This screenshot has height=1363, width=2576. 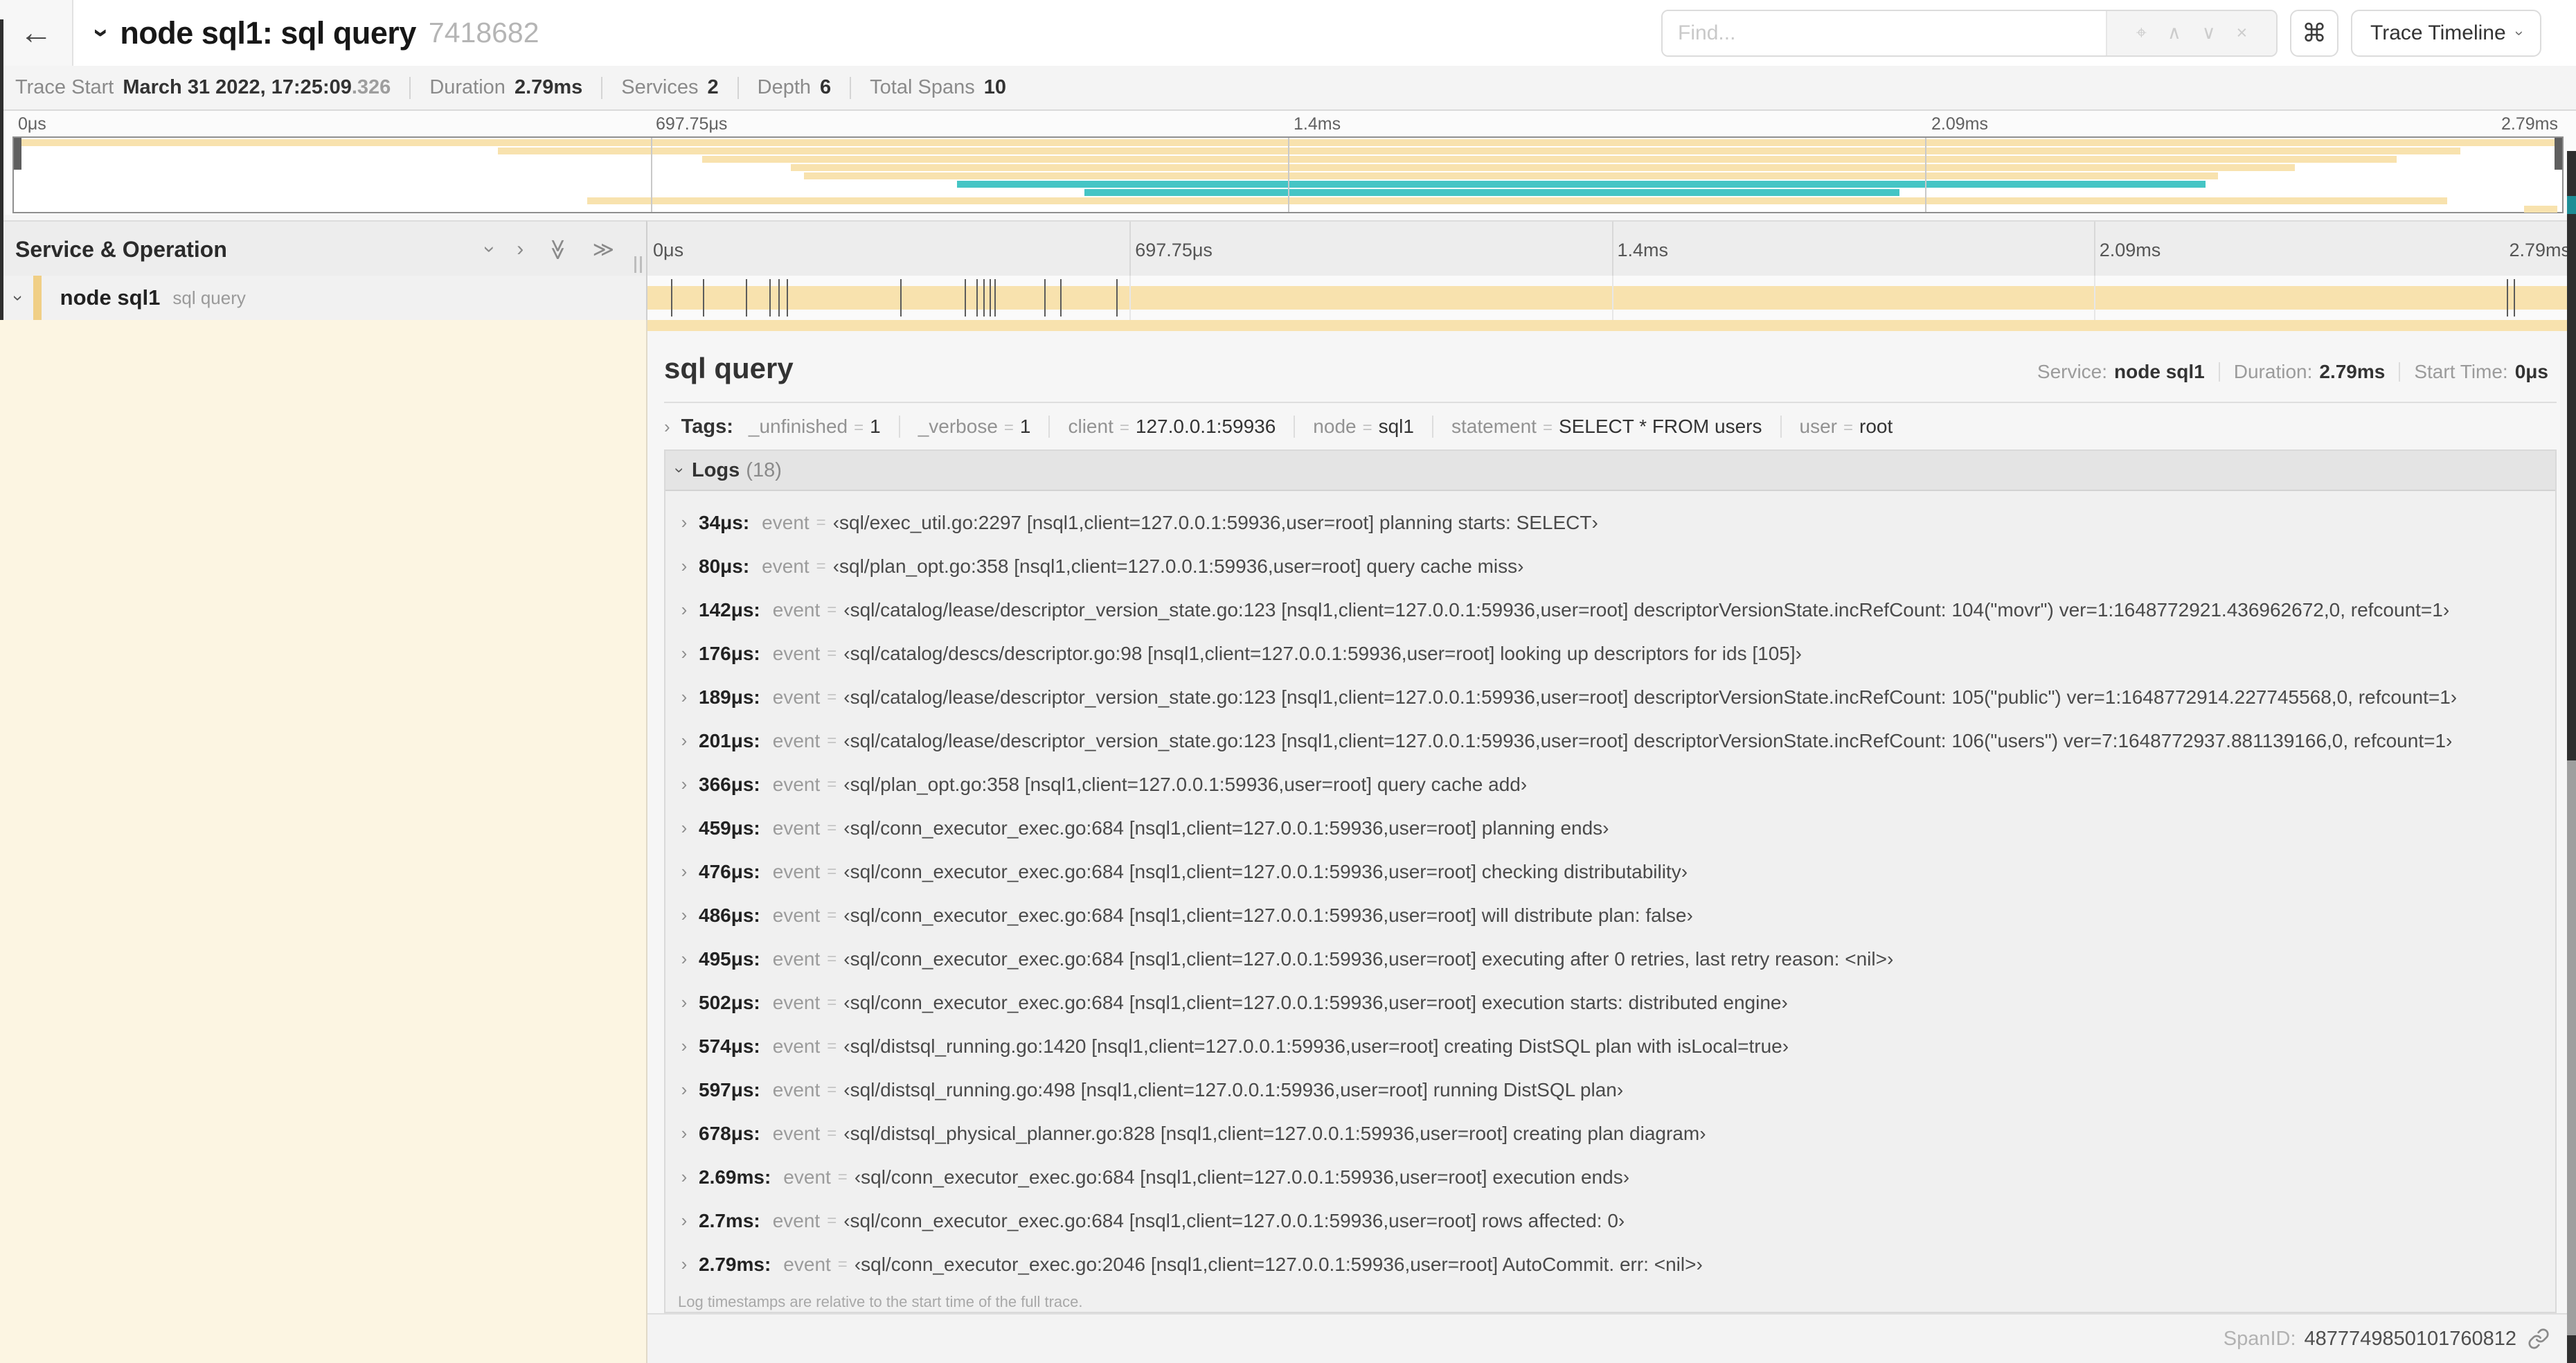 I want to click on tag-item: user = root, so click(x=1856, y=427).